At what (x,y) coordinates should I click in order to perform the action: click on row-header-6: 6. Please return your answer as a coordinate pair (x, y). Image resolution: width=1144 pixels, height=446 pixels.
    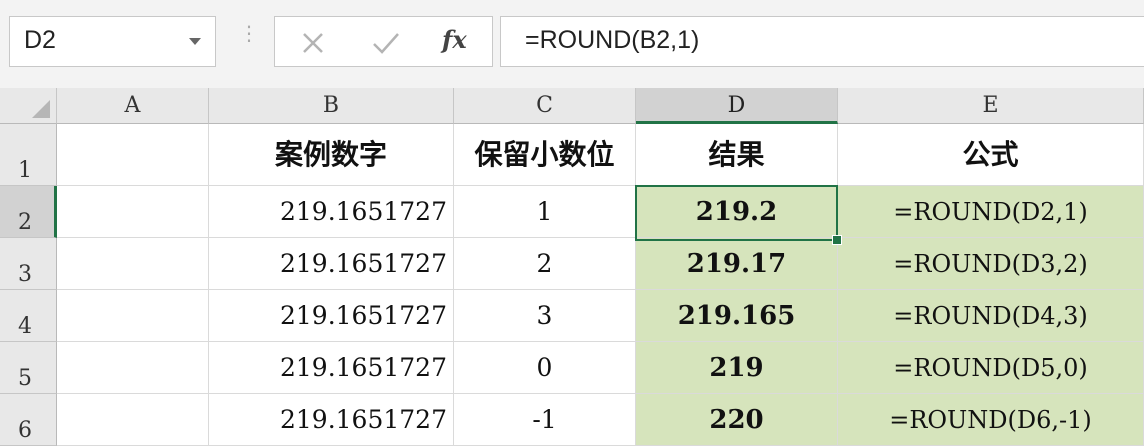
    Looking at the image, I should click on (28, 420).